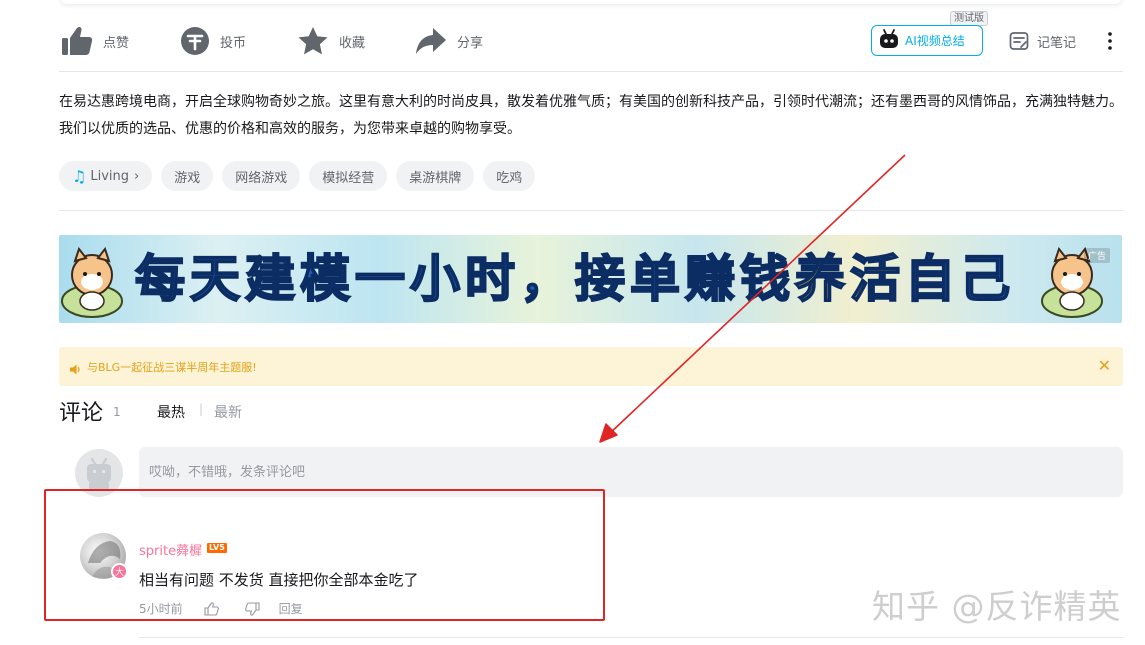 The image size is (1145, 645). What do you see at coordinates (435, 176) in the screenshot?
I see `tag-item: 桌游棋牌` at bounding box center [435, 176].